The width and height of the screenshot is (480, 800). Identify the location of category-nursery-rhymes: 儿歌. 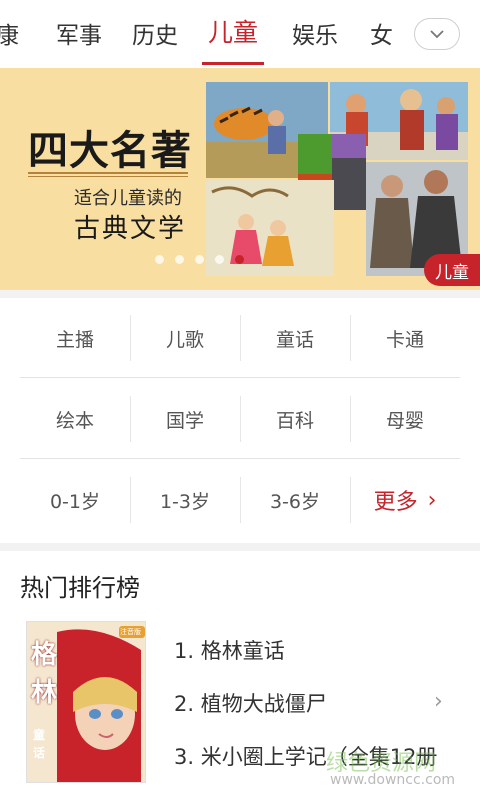
(185, 338).